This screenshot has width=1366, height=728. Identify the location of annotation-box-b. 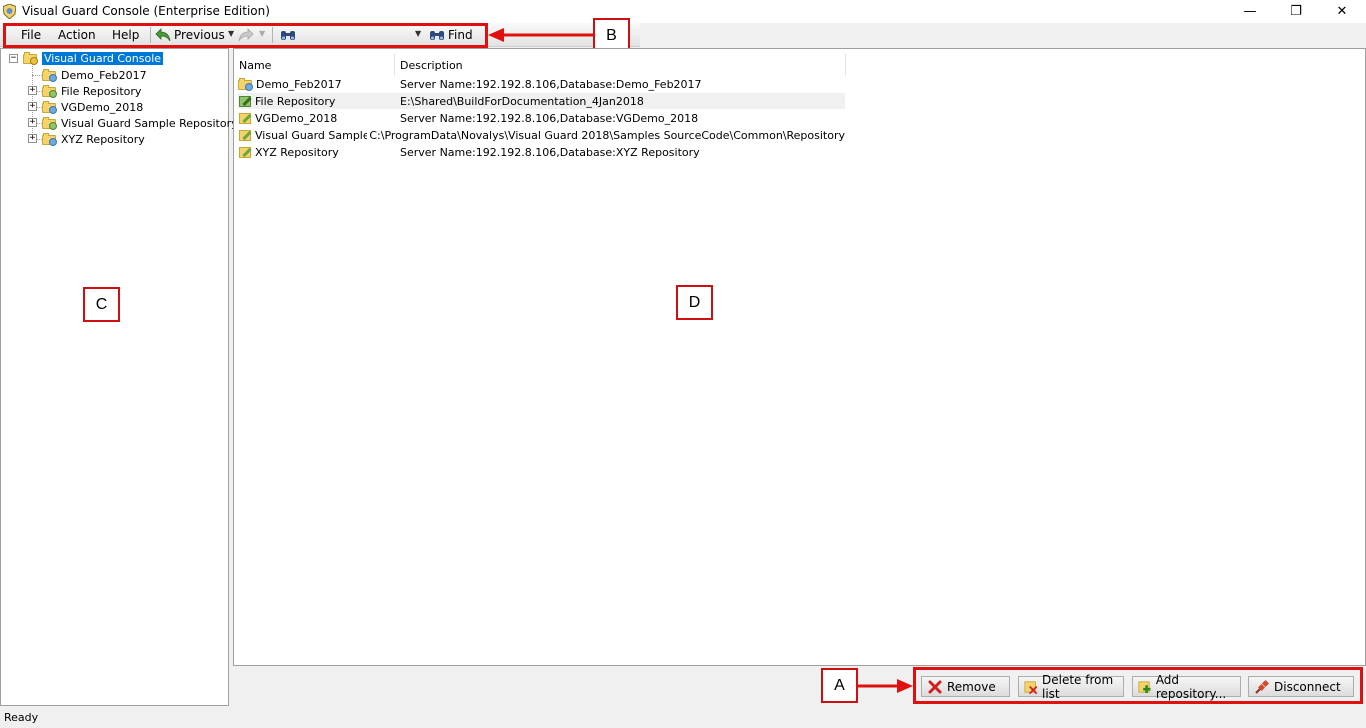
(245, 35).